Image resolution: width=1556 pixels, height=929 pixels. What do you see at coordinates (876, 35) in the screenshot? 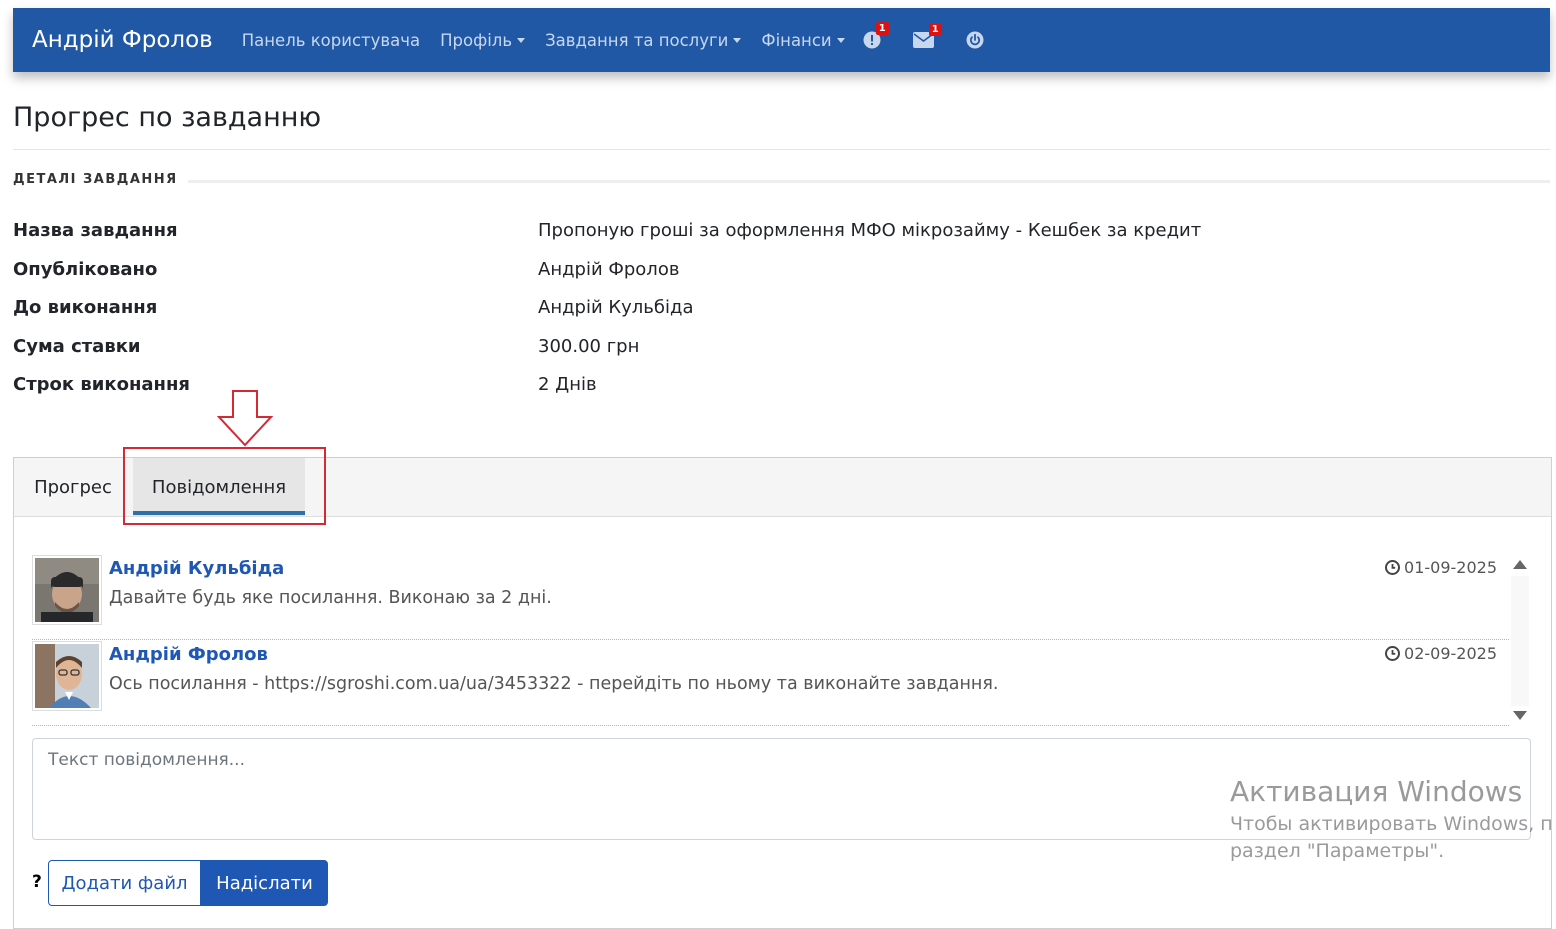
I see `alerts-button: 1` at bounding box center [876, 35].